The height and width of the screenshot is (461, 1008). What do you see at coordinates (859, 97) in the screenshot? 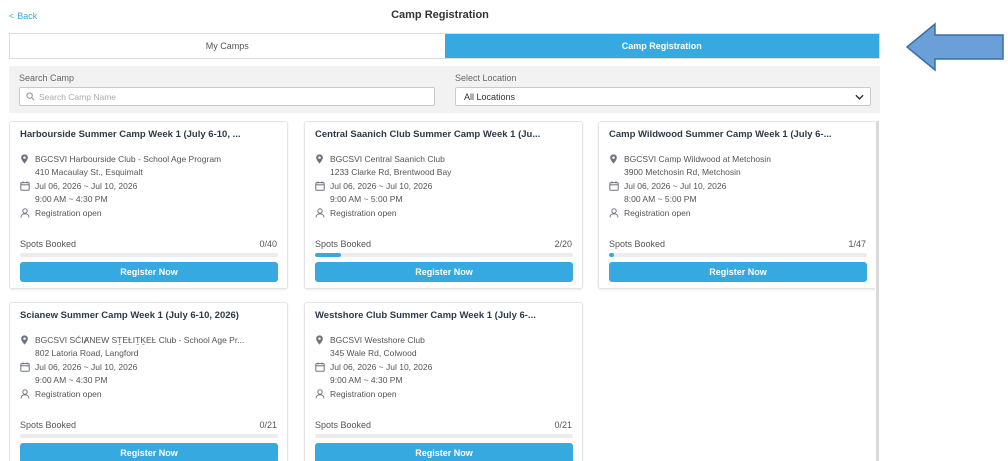
I see `chevron-down-icon` at bounding box center [859, 97].